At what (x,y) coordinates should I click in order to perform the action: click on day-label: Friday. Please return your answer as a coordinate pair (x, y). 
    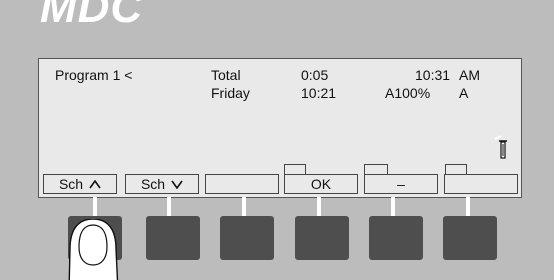
    Looking at the image, I should click on (230, 93).